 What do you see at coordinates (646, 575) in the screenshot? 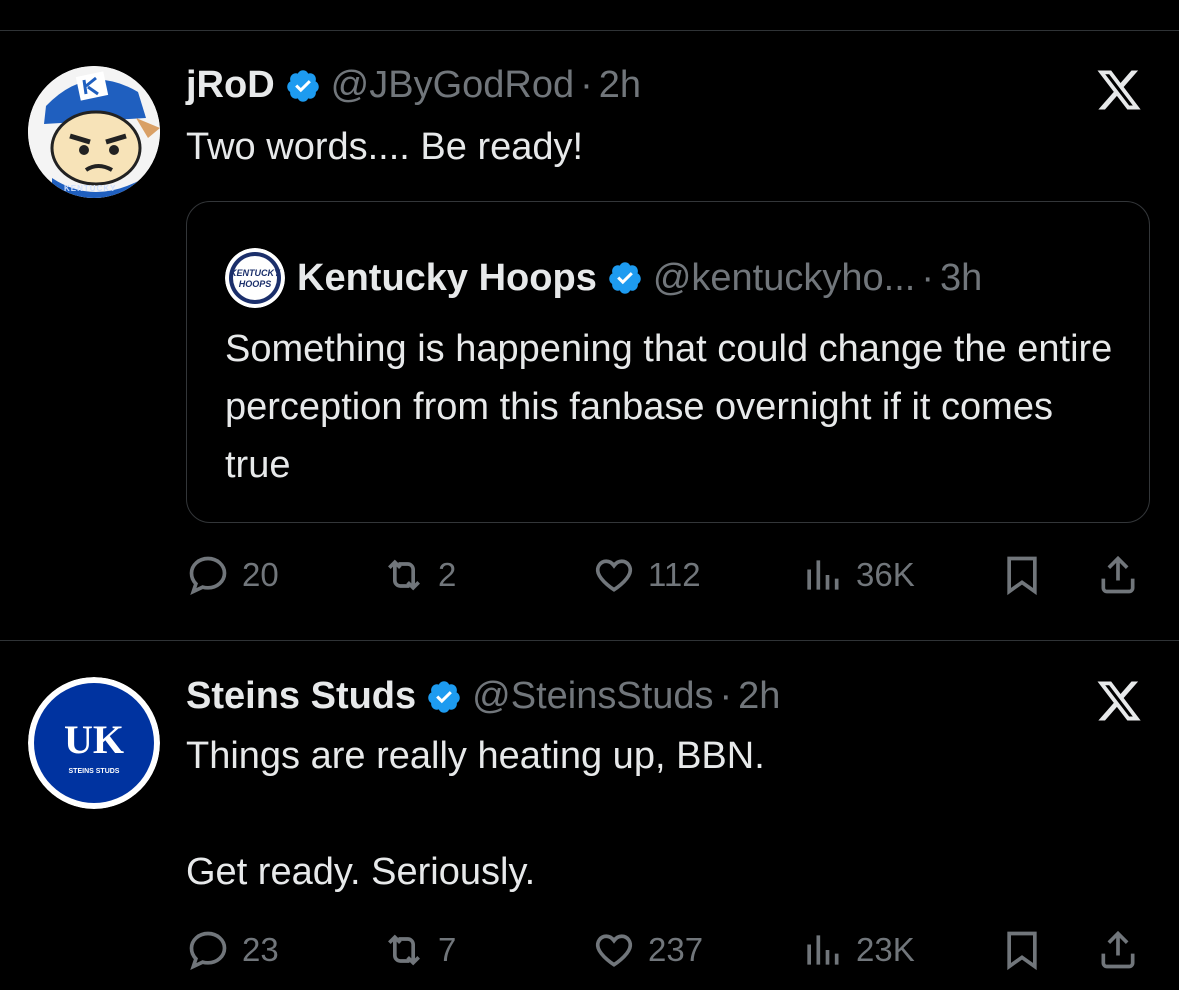
I see `like-button: 112` at bounding box center [646, 575].